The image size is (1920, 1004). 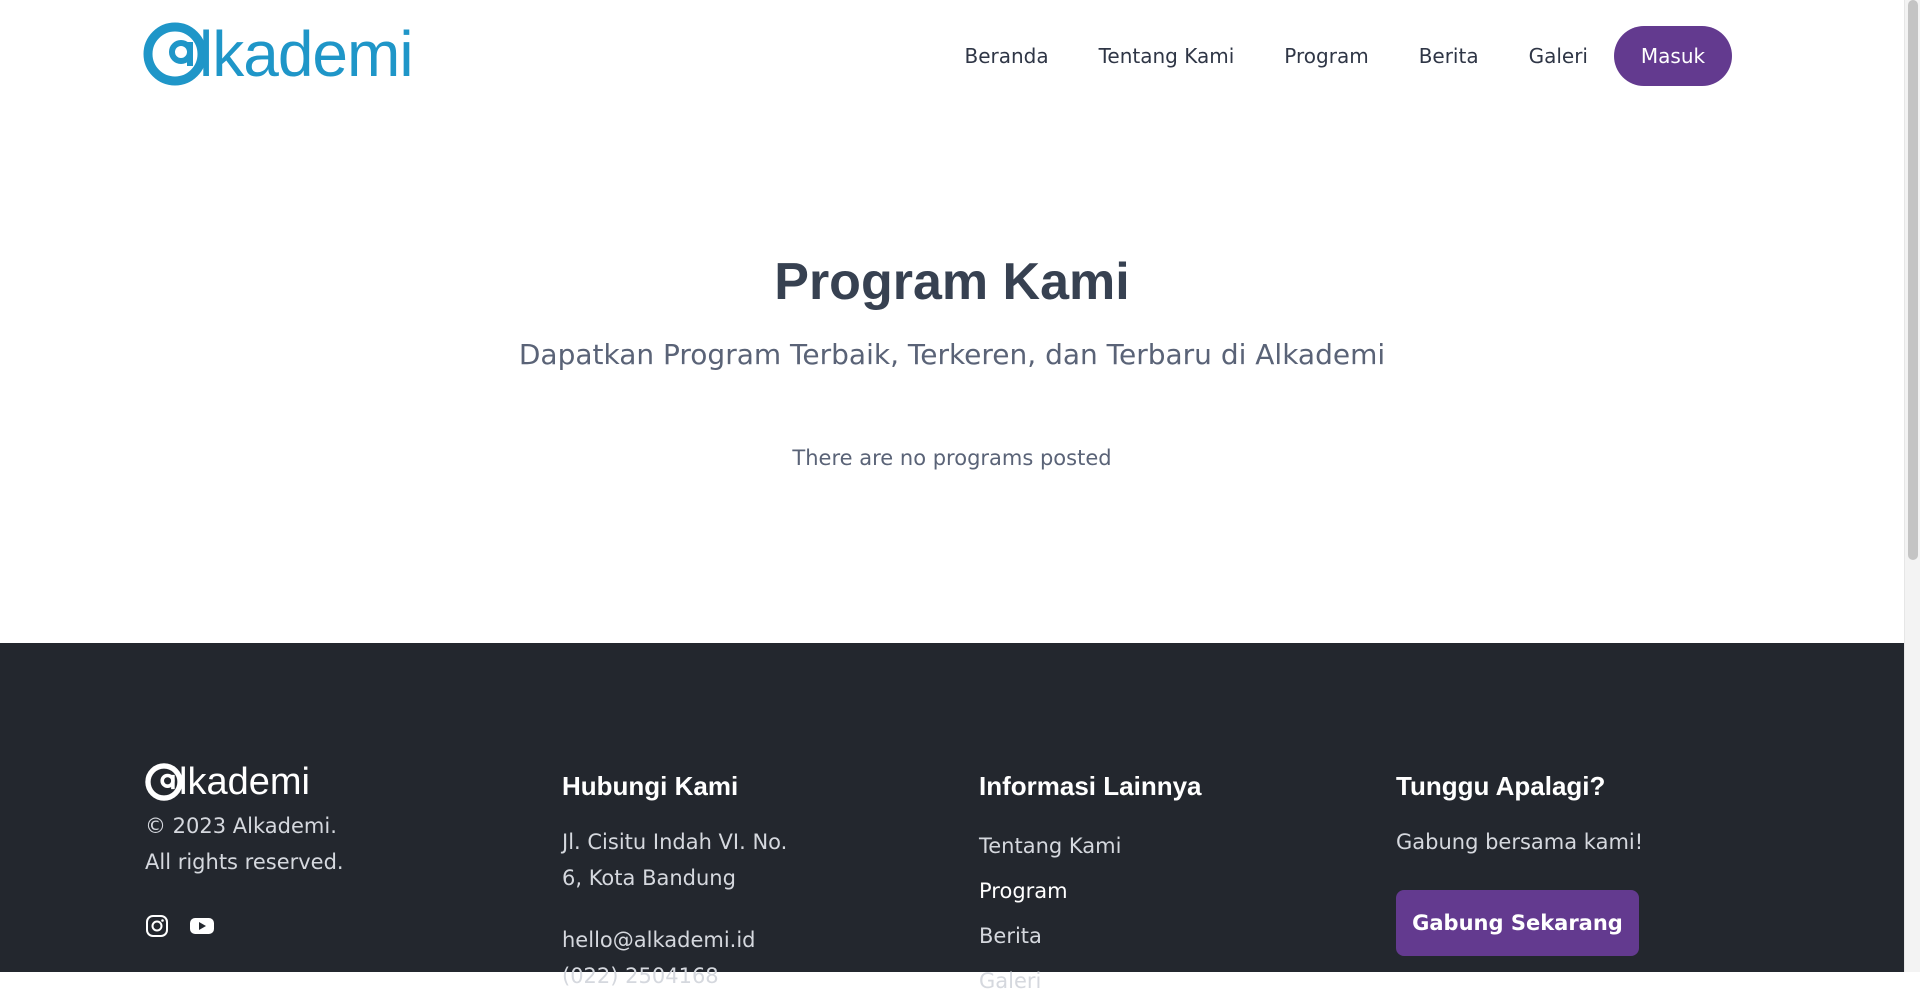 What do you see at coordinates (306, 54) in the screenshot?
I see `logo-text: lkademi` at bounding box center [306, 54].